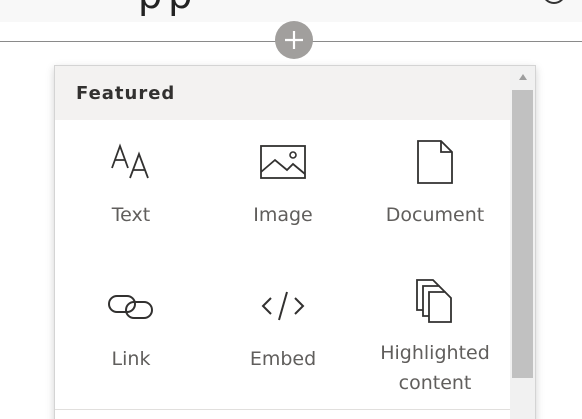 This screenshot has width=582, height=419. I want to click on toolbox-item-text: Text, so click(131, 185).